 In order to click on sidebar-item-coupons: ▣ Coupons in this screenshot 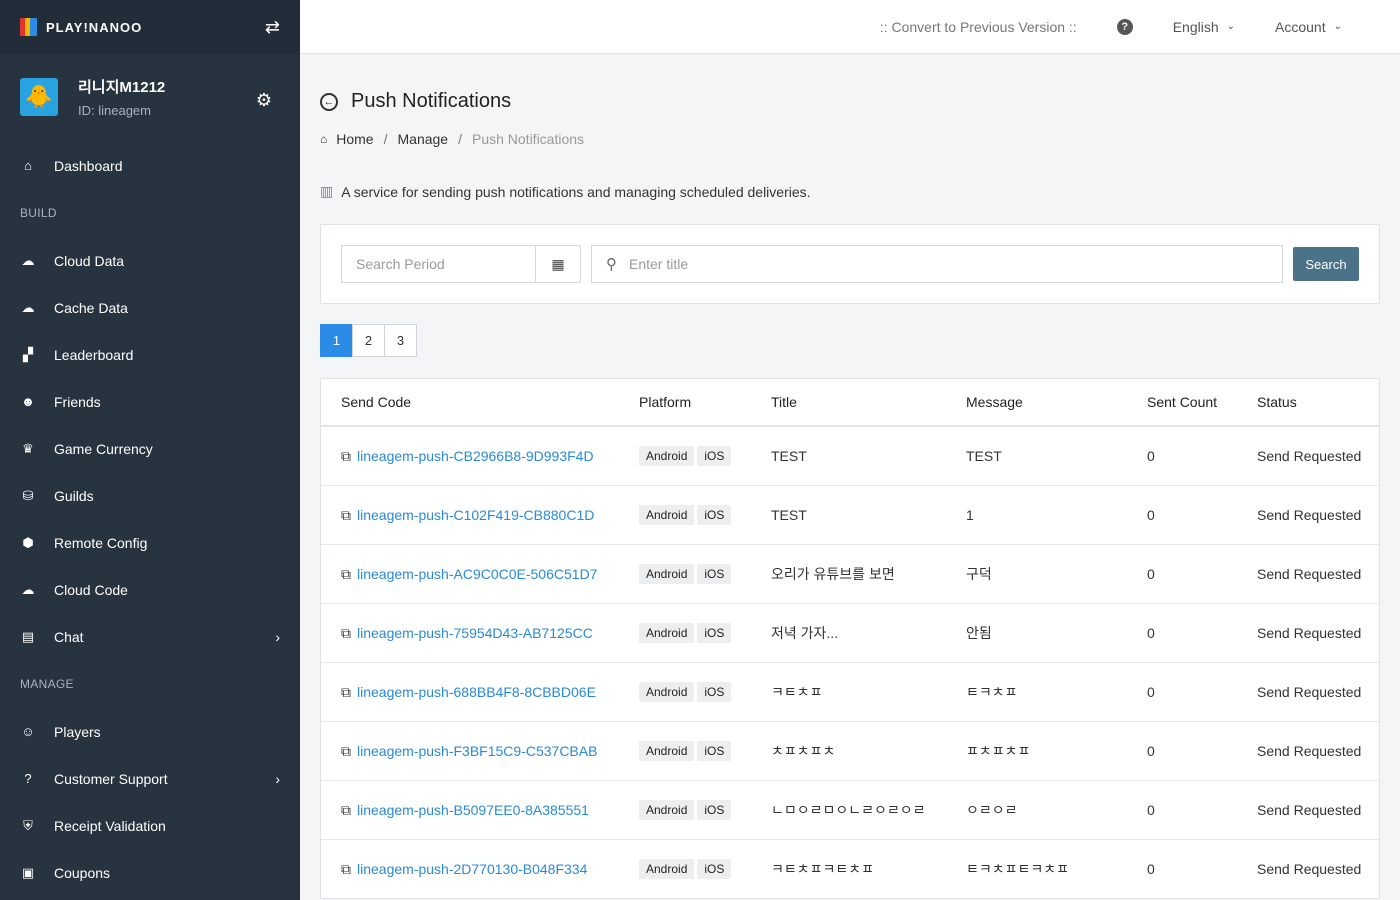, I will do `click(150, 872)`.